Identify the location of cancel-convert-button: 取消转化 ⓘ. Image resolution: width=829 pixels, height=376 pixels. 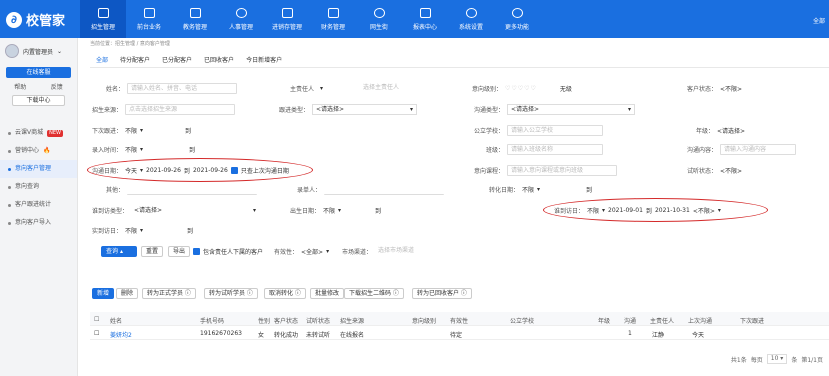
(285, 293).